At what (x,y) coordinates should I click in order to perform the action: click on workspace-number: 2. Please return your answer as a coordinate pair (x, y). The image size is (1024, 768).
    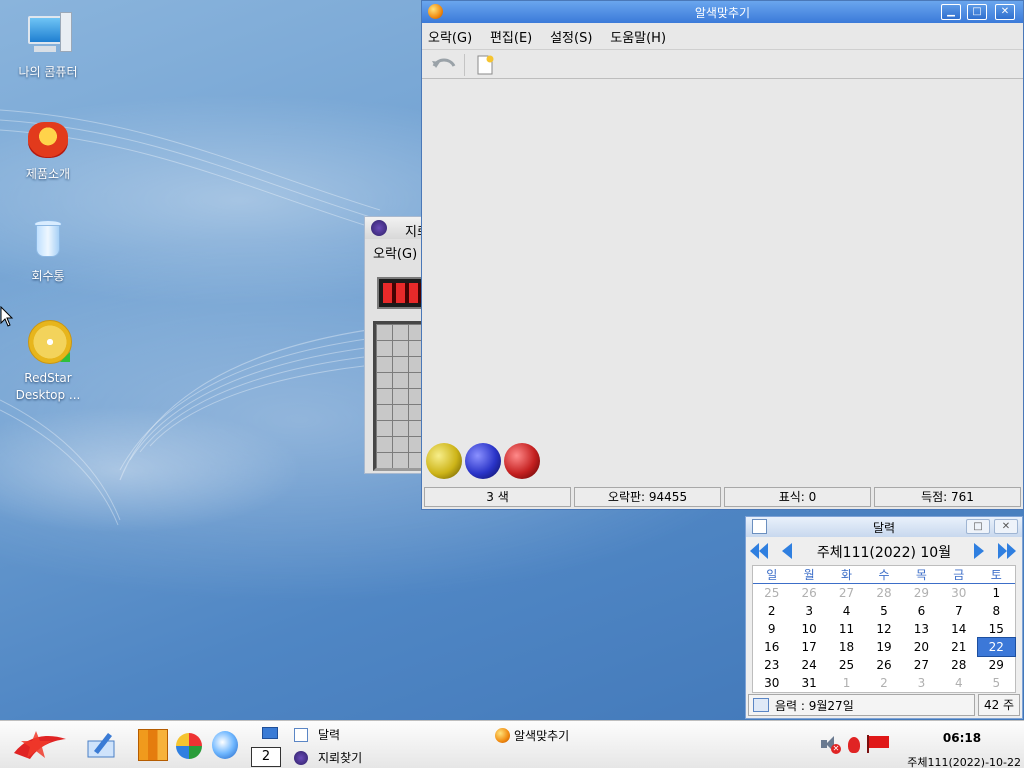
    Looking at the image, I should click on (266, 757).